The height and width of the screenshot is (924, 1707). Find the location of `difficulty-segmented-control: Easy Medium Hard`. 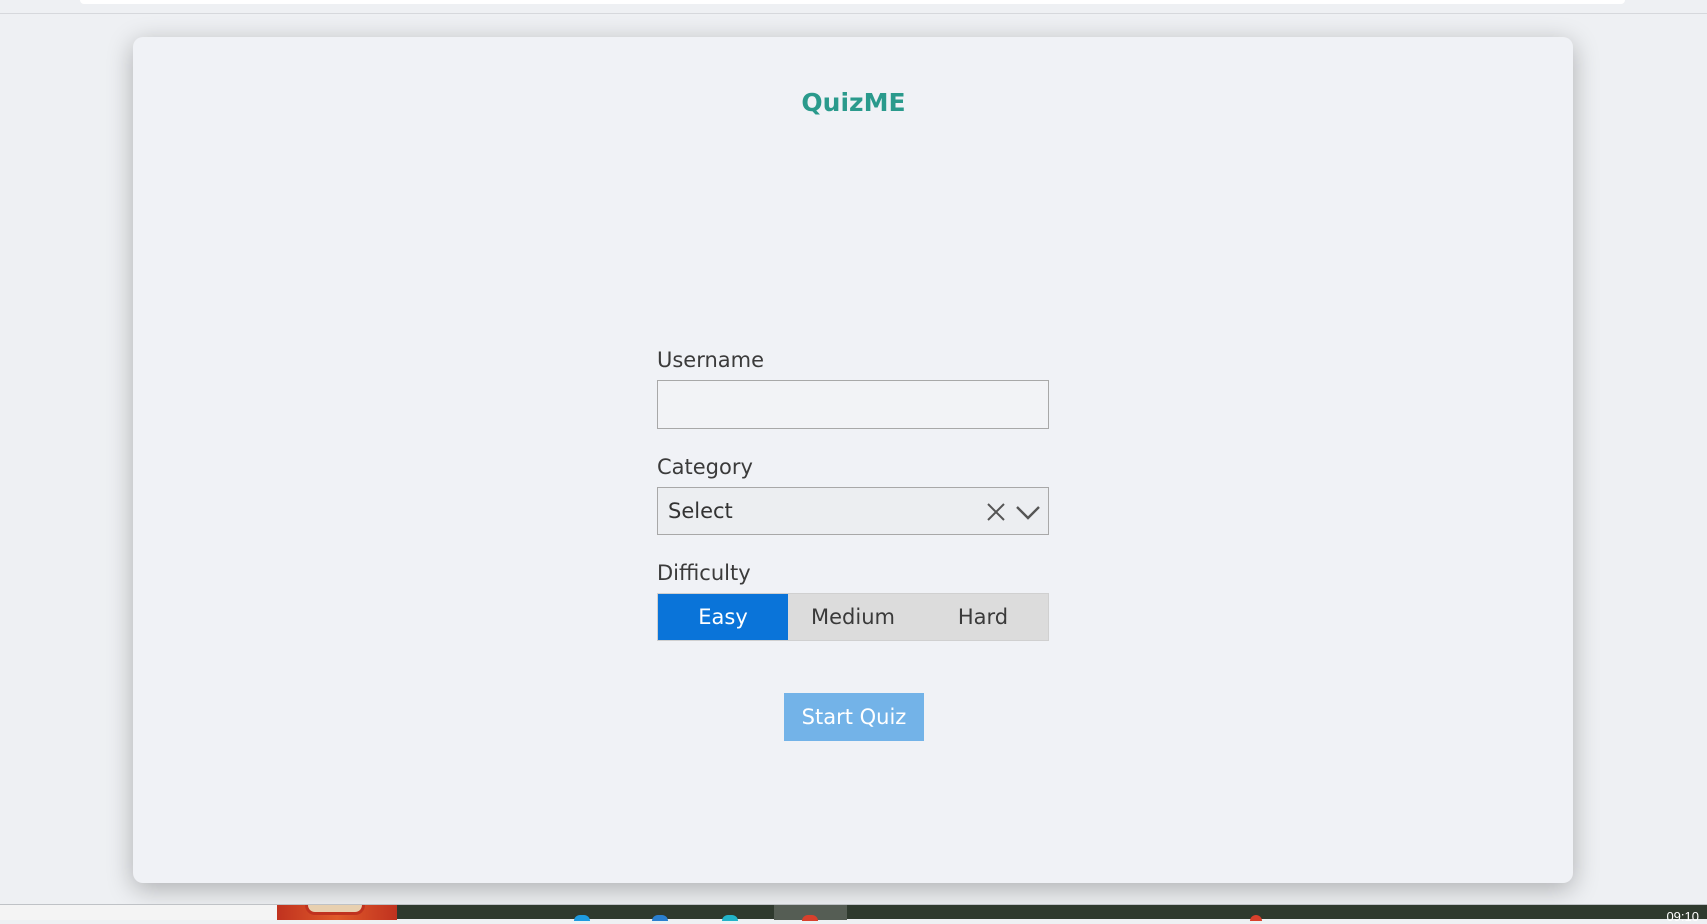

difficulty-segmented-control: Easy Medium Hard is located at coordinates (853, 617).